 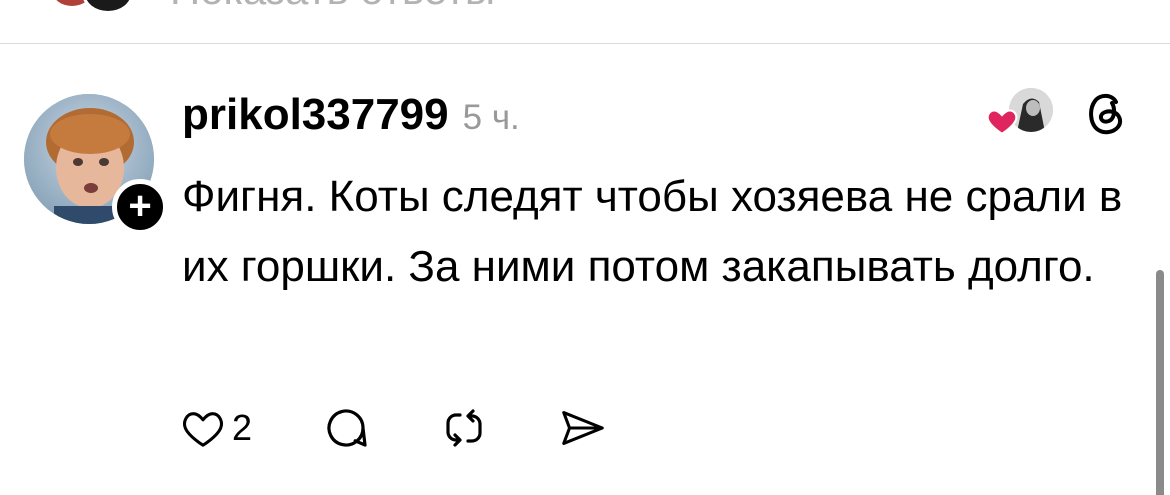 What do you see at coordinates (429, 428) in the screenshot?
I see `action-bar: 2` at bounding box center [429, 428].